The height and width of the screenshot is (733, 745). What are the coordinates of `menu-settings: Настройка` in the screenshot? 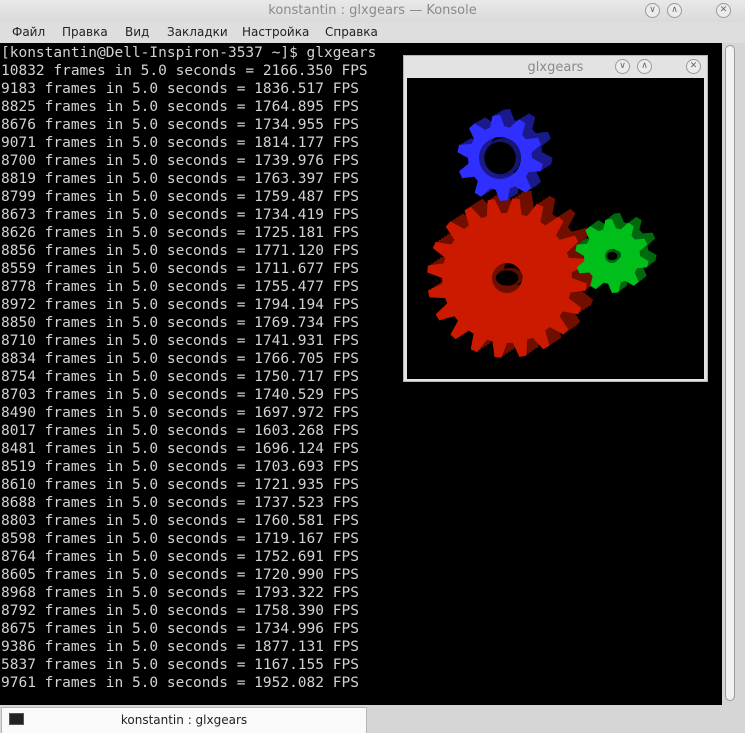 It's located at (275, 32).